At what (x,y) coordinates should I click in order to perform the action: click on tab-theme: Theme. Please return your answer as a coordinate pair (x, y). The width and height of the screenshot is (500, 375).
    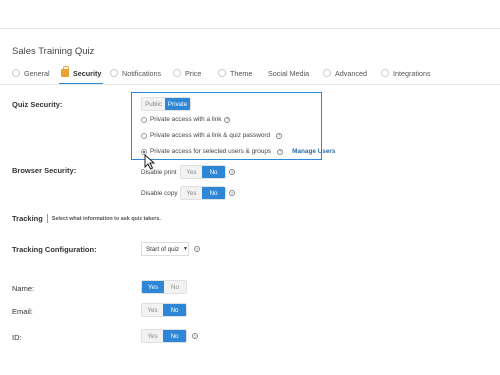
    Looking at the image, I should click on (235, 73).